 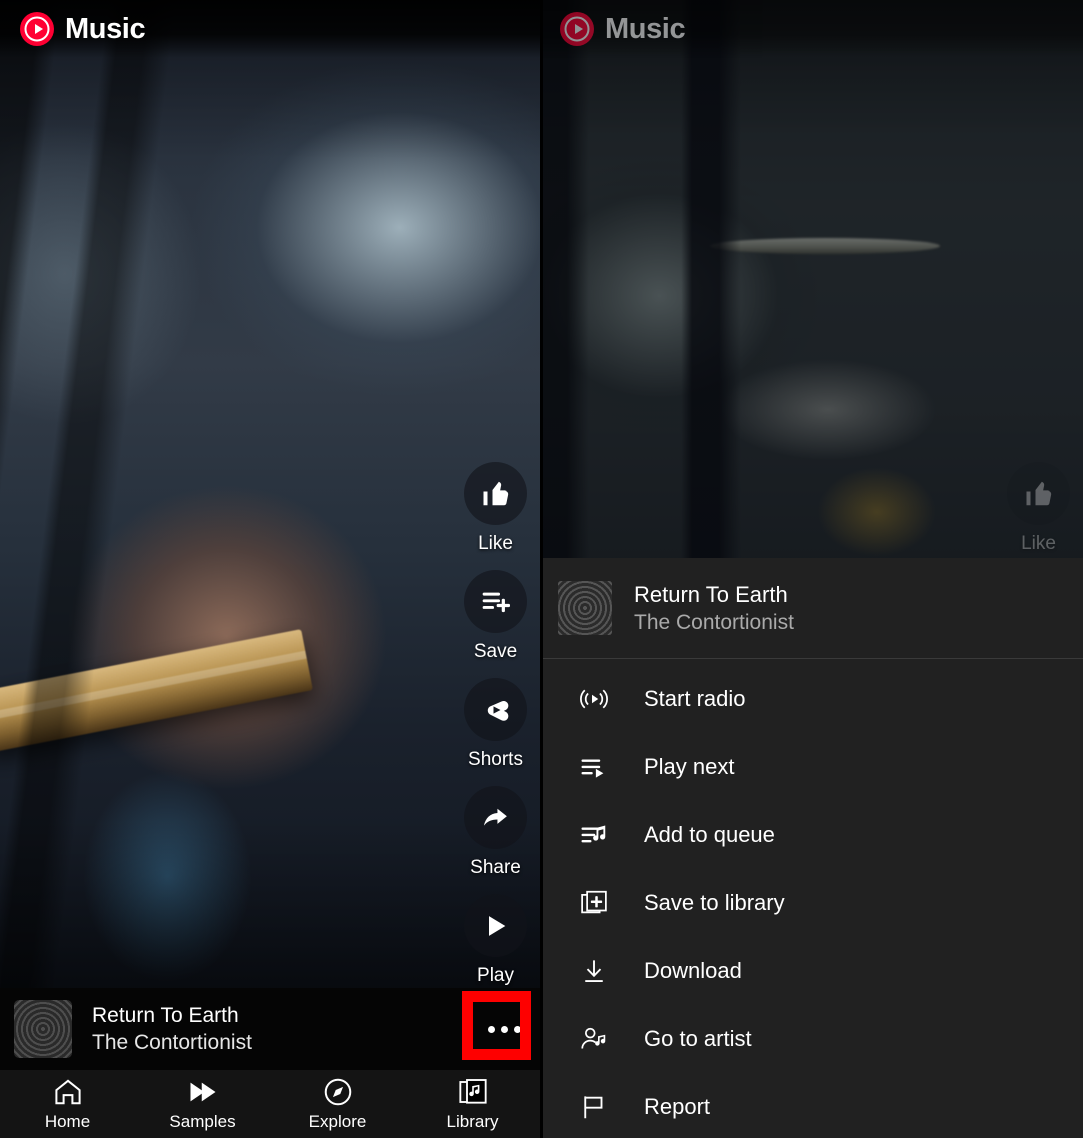 What do you see at coordinates (695, 698) in the screenshot?
I see `menu-label-start-radio: Start radio` at bounding box center [695, 698].